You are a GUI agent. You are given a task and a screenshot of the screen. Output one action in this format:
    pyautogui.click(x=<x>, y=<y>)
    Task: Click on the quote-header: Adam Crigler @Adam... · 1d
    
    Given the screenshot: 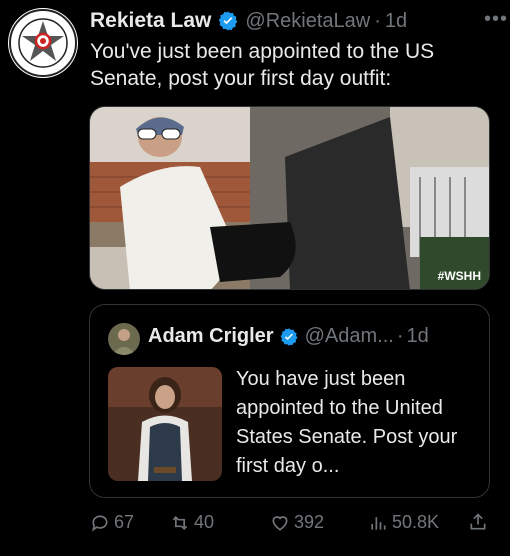 What is the action you would take?
    pyautogui.click(x=288, y=336)
    